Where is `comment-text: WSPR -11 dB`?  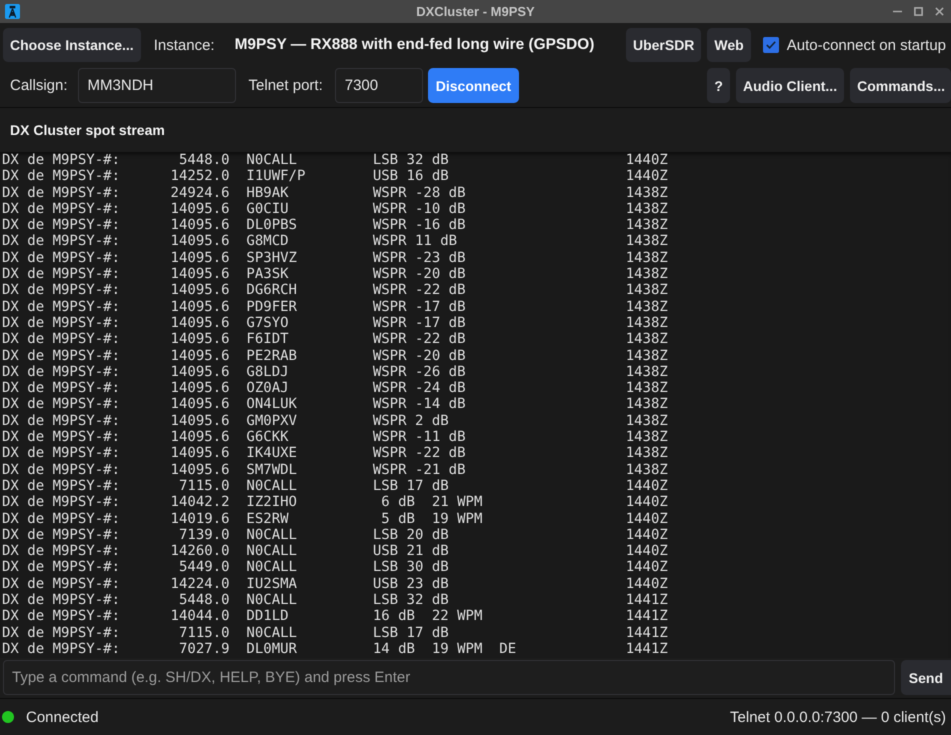
comment-text: WSPR -11 dB is located at coordinates (419, 437).